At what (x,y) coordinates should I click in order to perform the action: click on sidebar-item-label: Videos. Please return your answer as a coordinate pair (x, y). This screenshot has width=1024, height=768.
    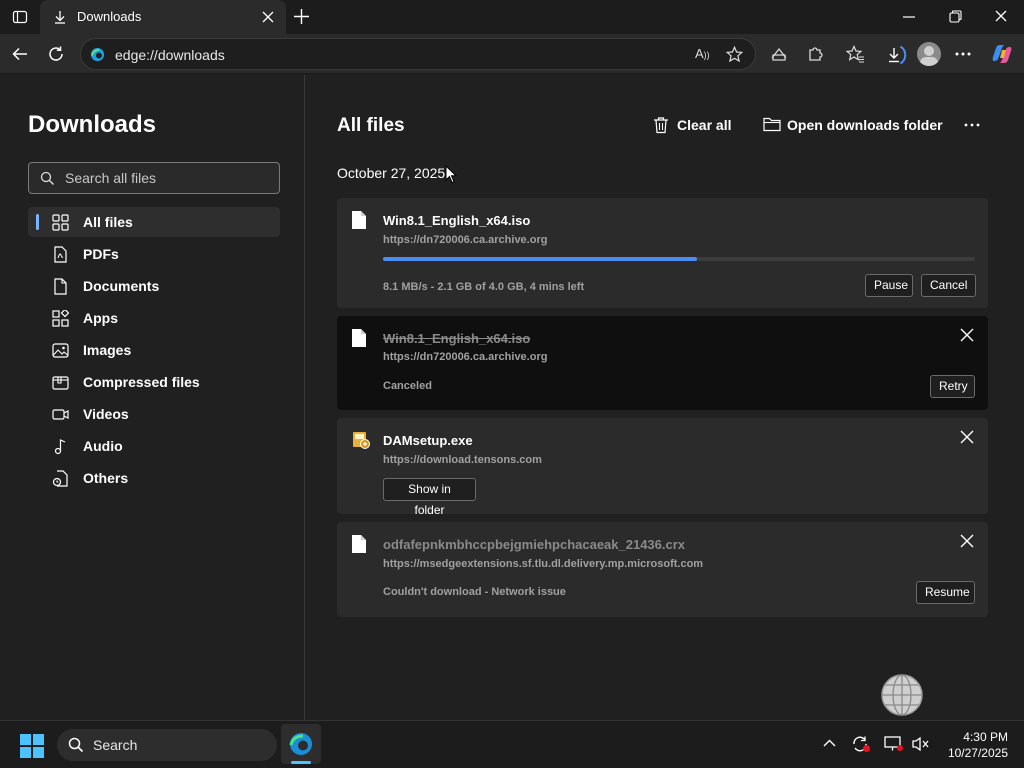
    Looking at the image, I should click on (106, 414).